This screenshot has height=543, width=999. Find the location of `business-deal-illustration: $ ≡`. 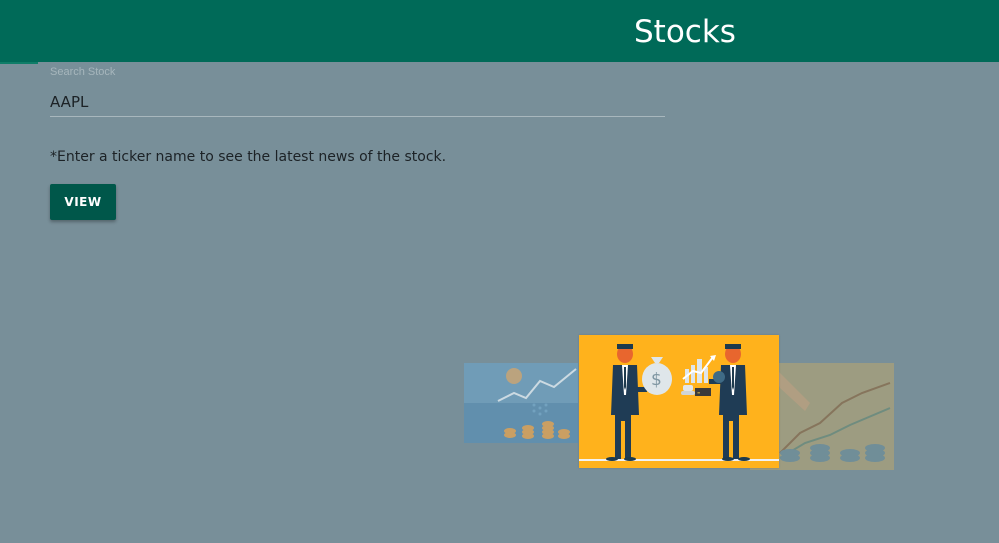

business-deal-illustration: $ ≡ is located at coordinates (679, 401).